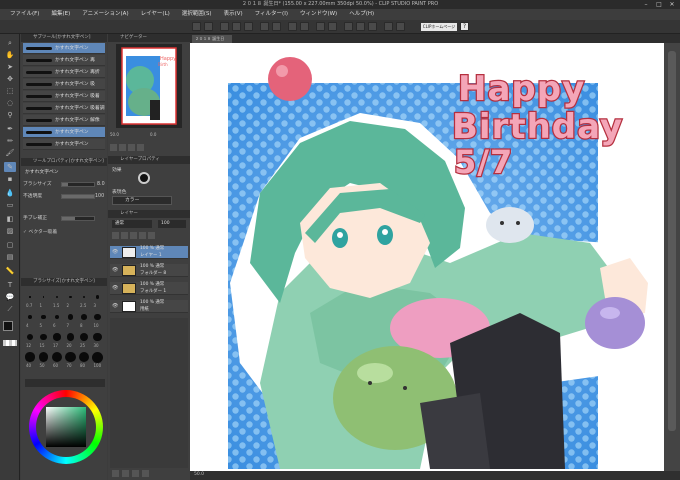 Image resolution: width=680 pixels, height=480 pixels. What do you see at coordinates (140, 147) in the screenshot?
I see `flip-icon` at bounding box center [140, 147].